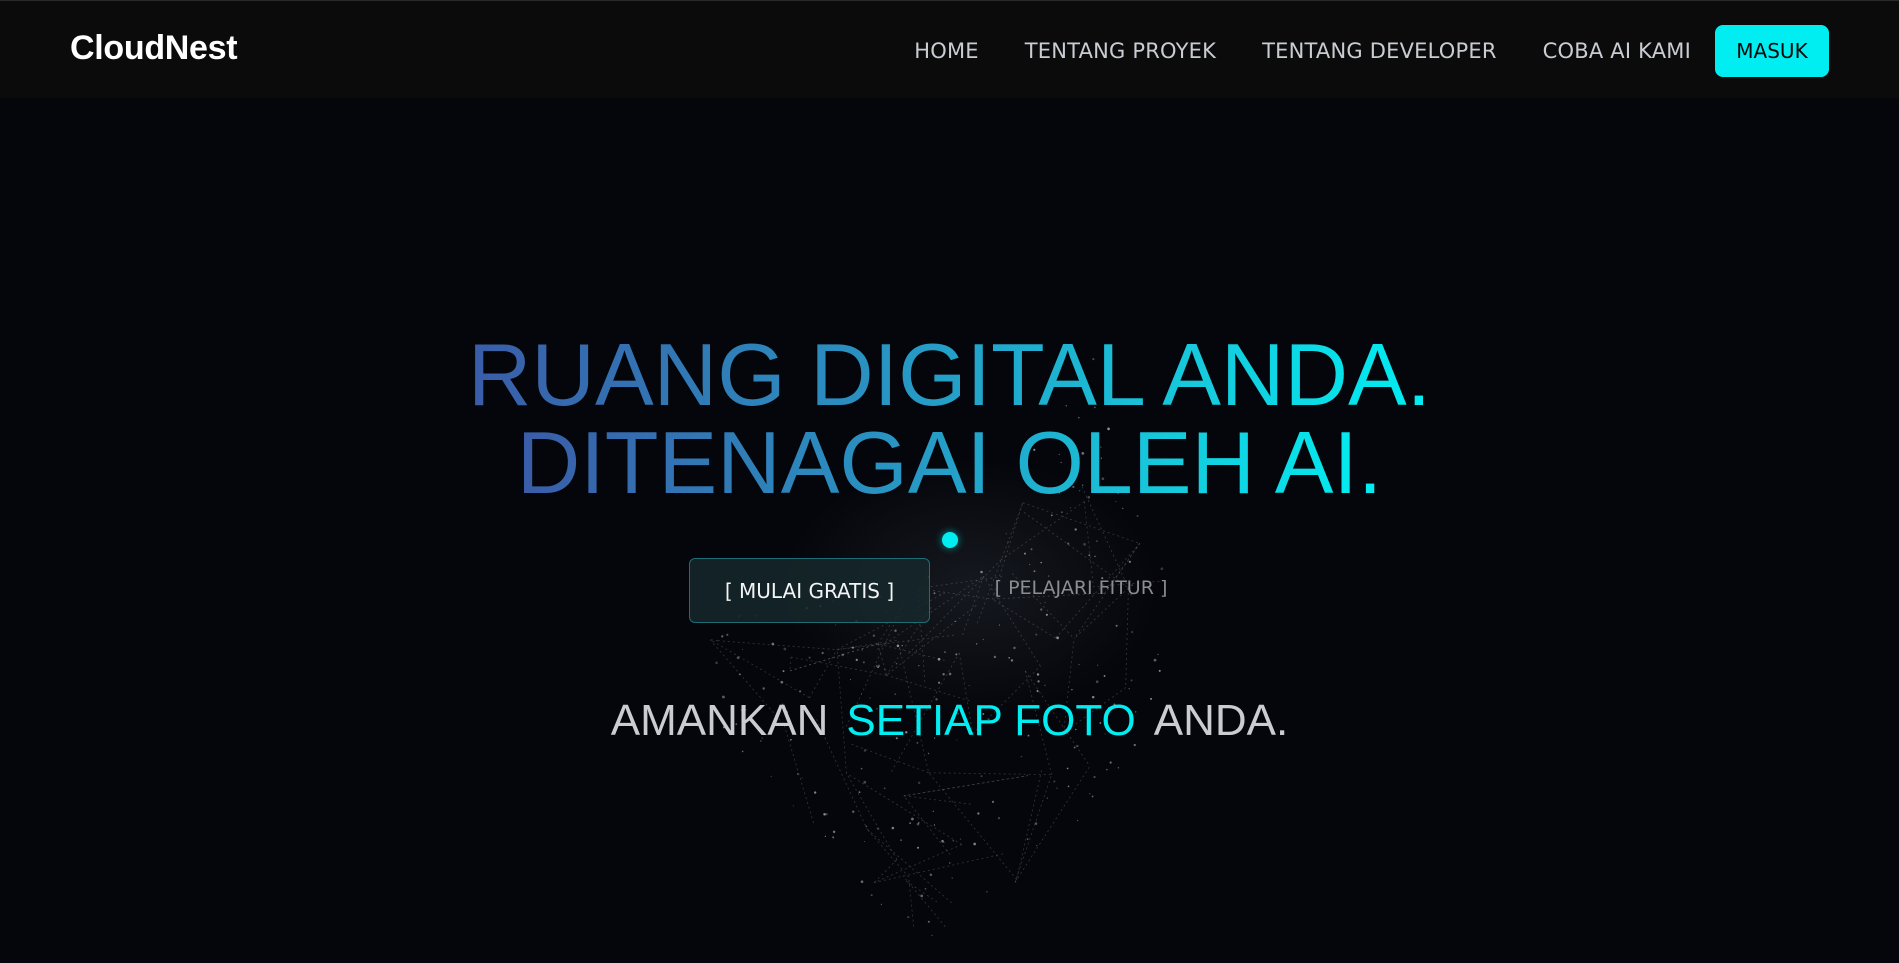 This screenshot has width=1899, height=963. Describe the element at coordinates (719, 720) in the screenshot. I see `tagline-prefix: AMANKAN` at that location.